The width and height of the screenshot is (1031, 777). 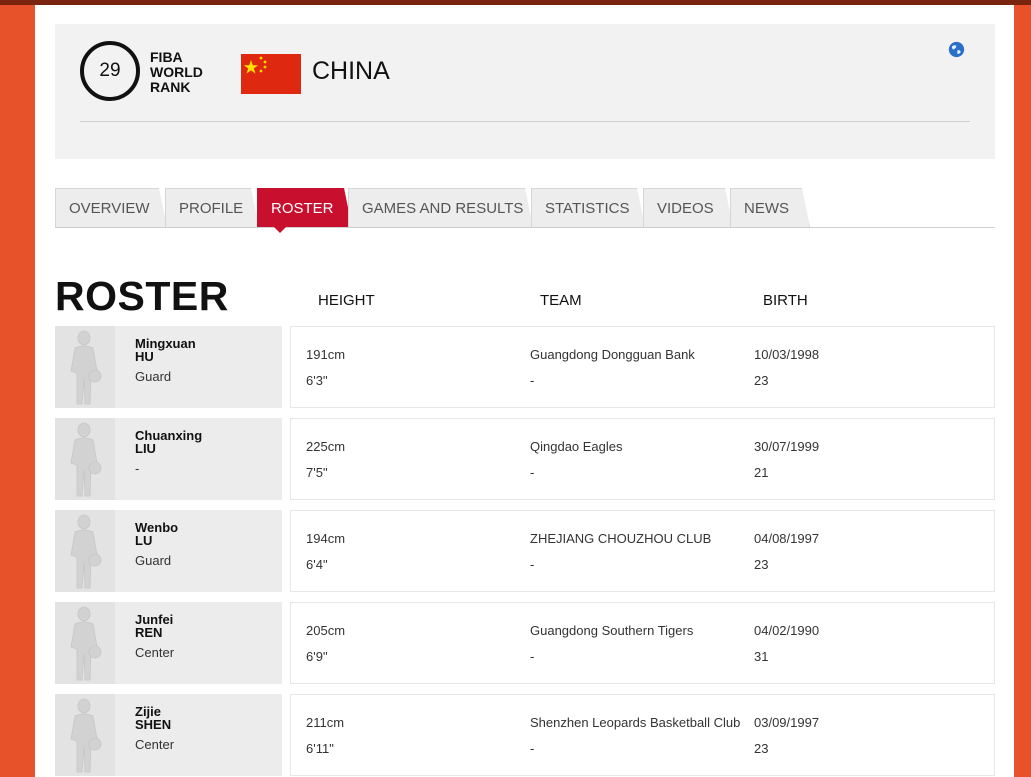 I want to click on rank-label-line: WORLD, so click(x=176, y=72).